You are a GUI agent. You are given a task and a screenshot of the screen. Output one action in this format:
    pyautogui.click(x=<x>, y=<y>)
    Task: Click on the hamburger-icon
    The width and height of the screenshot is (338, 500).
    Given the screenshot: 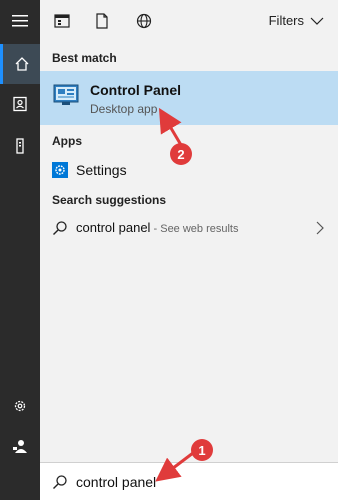 What is the action you would take?
    pyautogui.click(x=20, y=21)
    